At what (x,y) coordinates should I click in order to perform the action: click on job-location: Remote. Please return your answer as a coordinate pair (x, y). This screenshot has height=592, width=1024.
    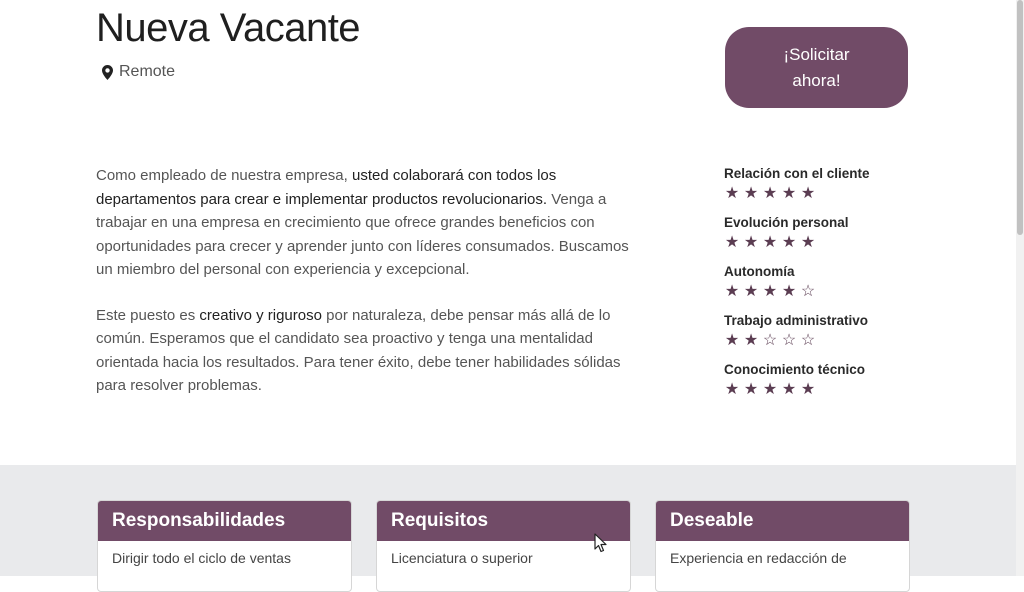
    Looking at the image, I should click on (138, 72).